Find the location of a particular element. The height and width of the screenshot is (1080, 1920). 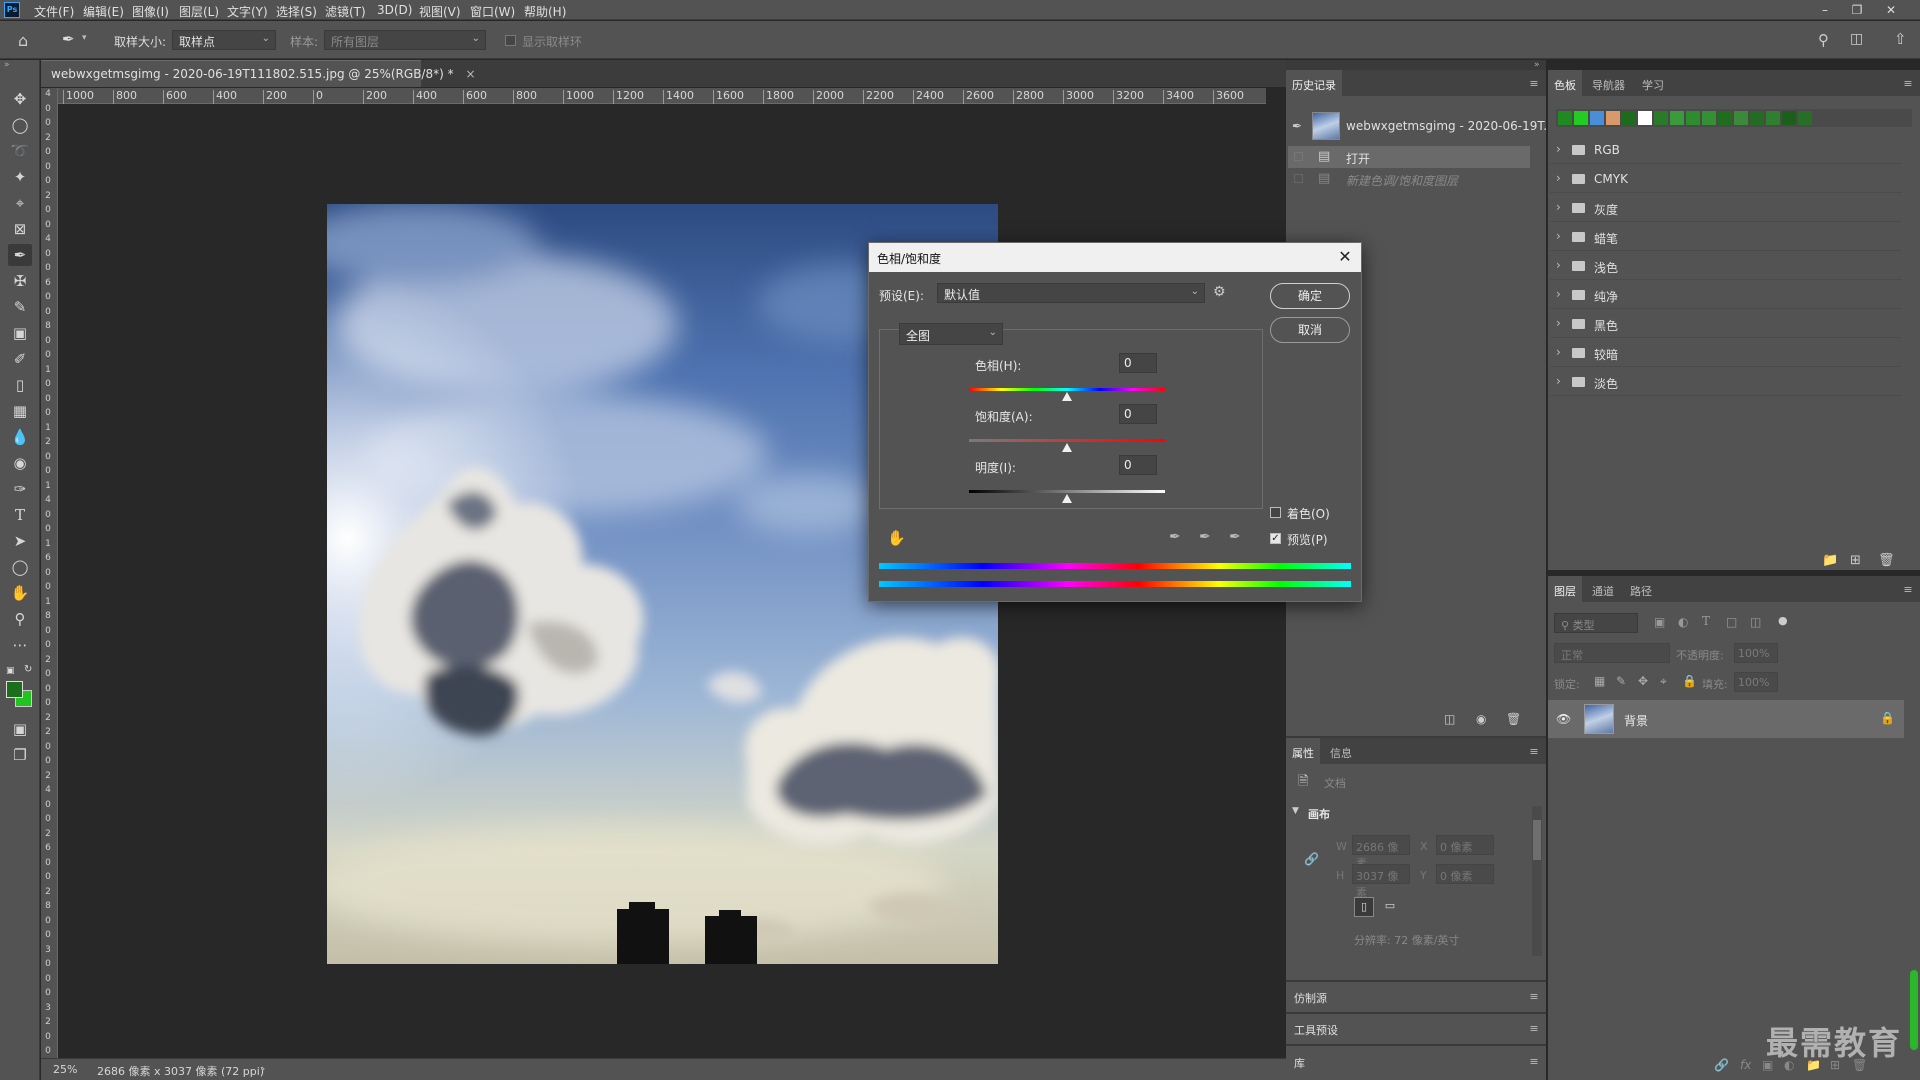

pen-tool-icon: ✑ is located at coordinates (20, 489).